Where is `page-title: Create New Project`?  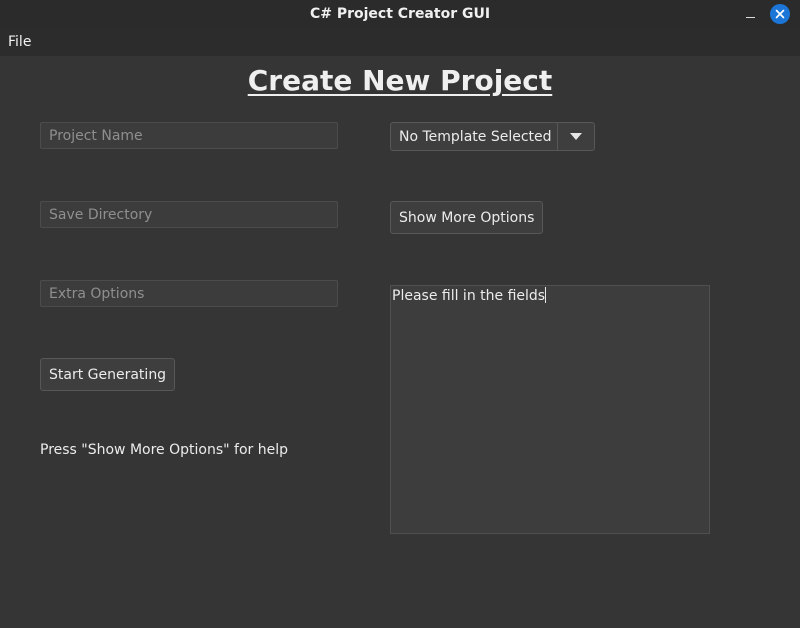 page-title: Create New Project is located at coordinates (400, 80).